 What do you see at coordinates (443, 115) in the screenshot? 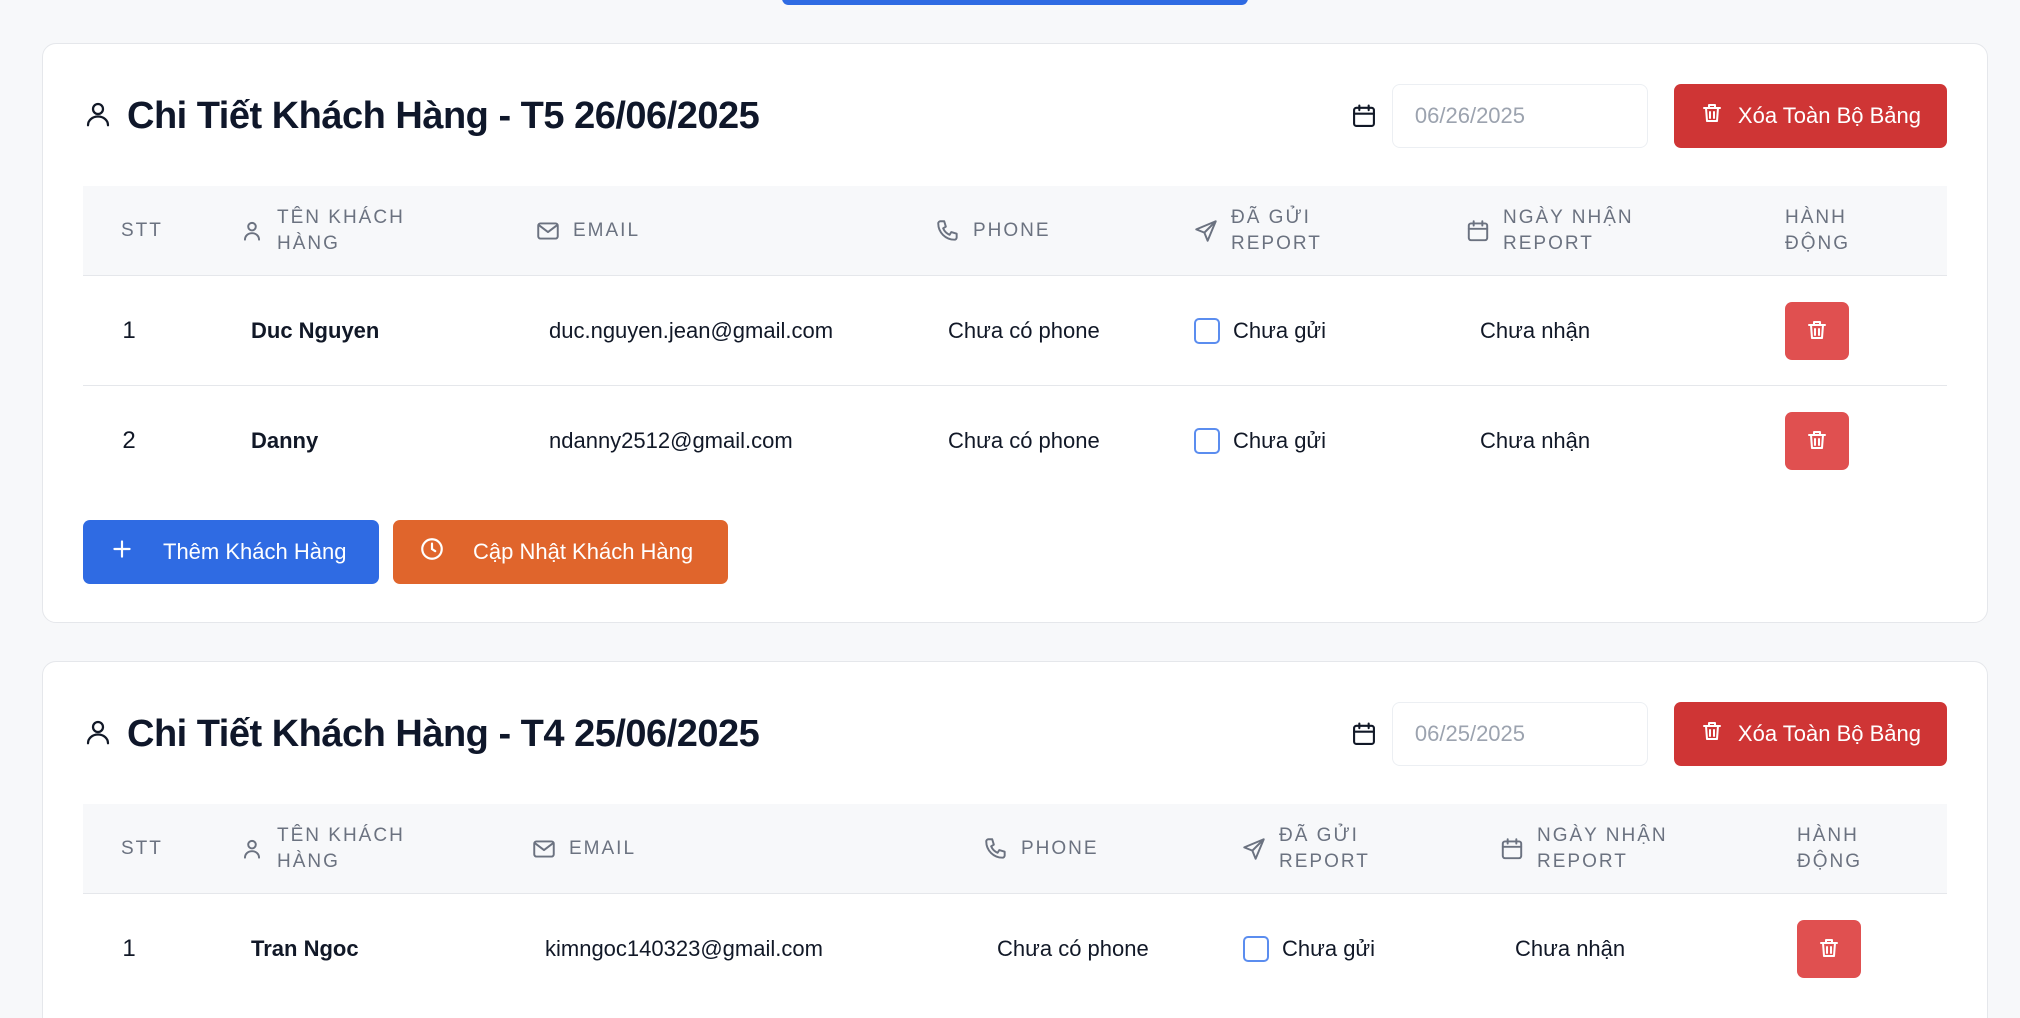
I see `card-title: Chi Tiết Khách Hàng - T5 26/06/2025` at bounding box center [443, 115].